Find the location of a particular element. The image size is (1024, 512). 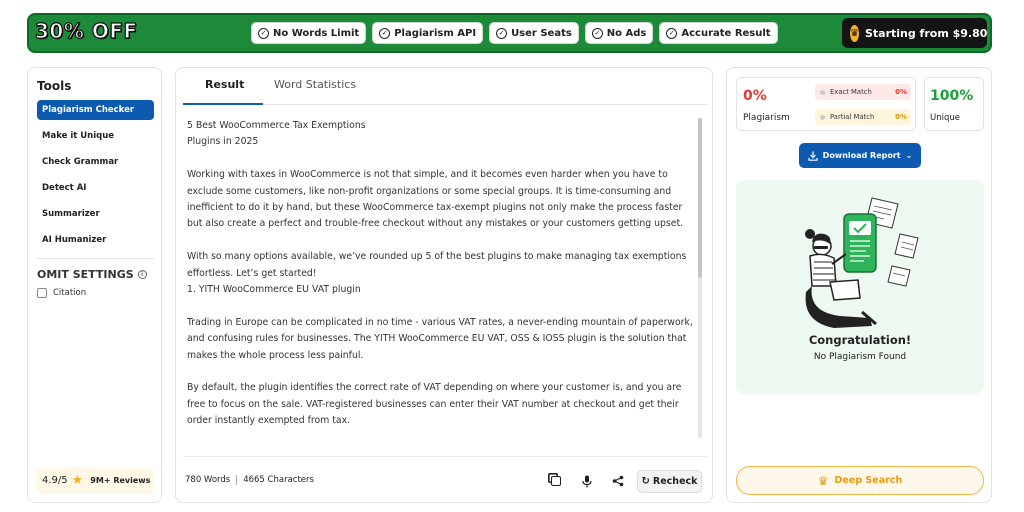

recheck-label: Recheck is located at coordinates (675, 481).